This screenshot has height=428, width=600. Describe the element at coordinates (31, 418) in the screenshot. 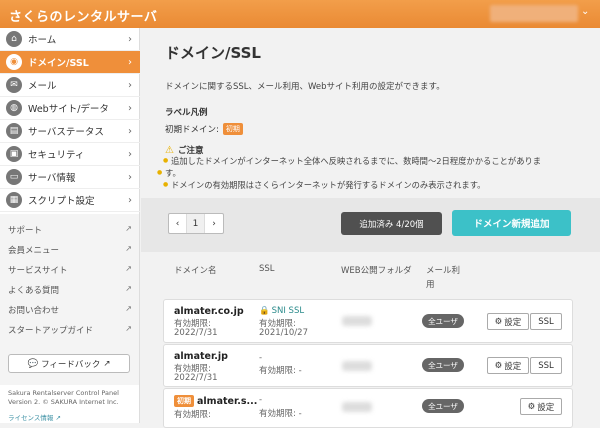

I see `license-label: ライセンス情報` at that location.